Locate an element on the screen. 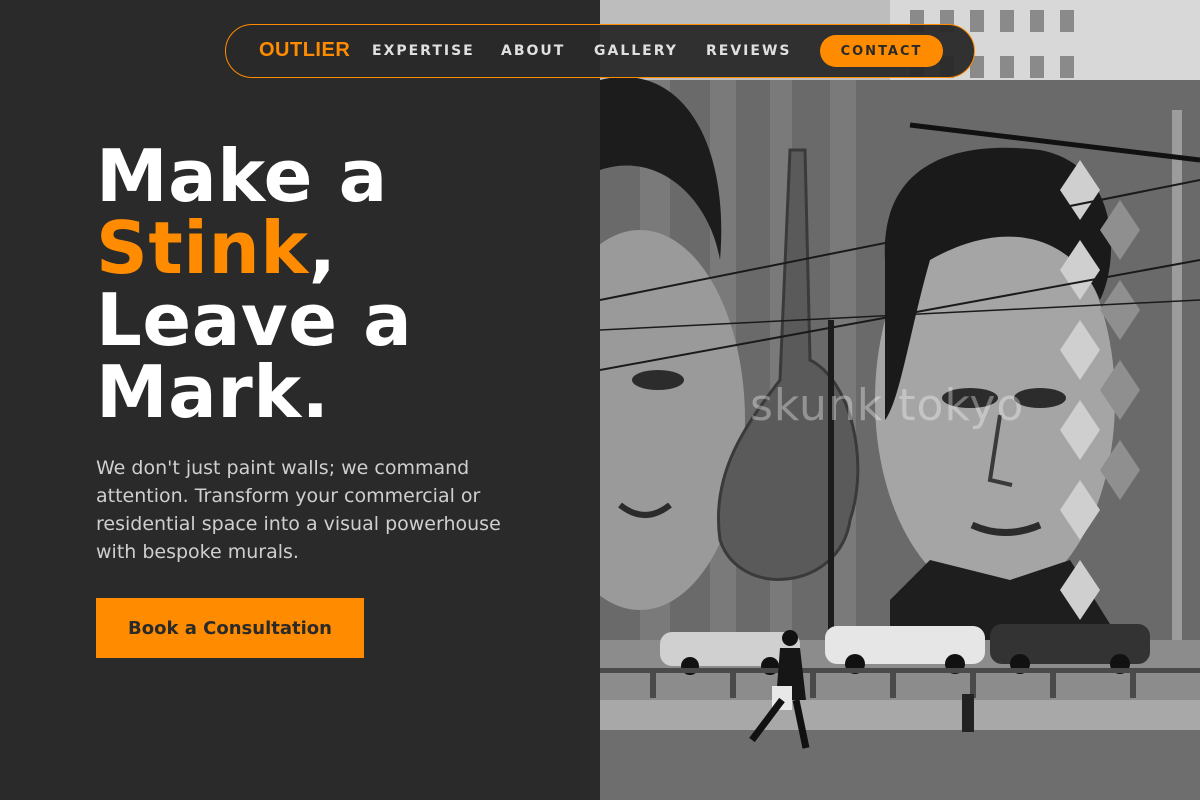 The image size is (1200, 800). headline-line-4: Mark. is located at coordinates (213, 392).